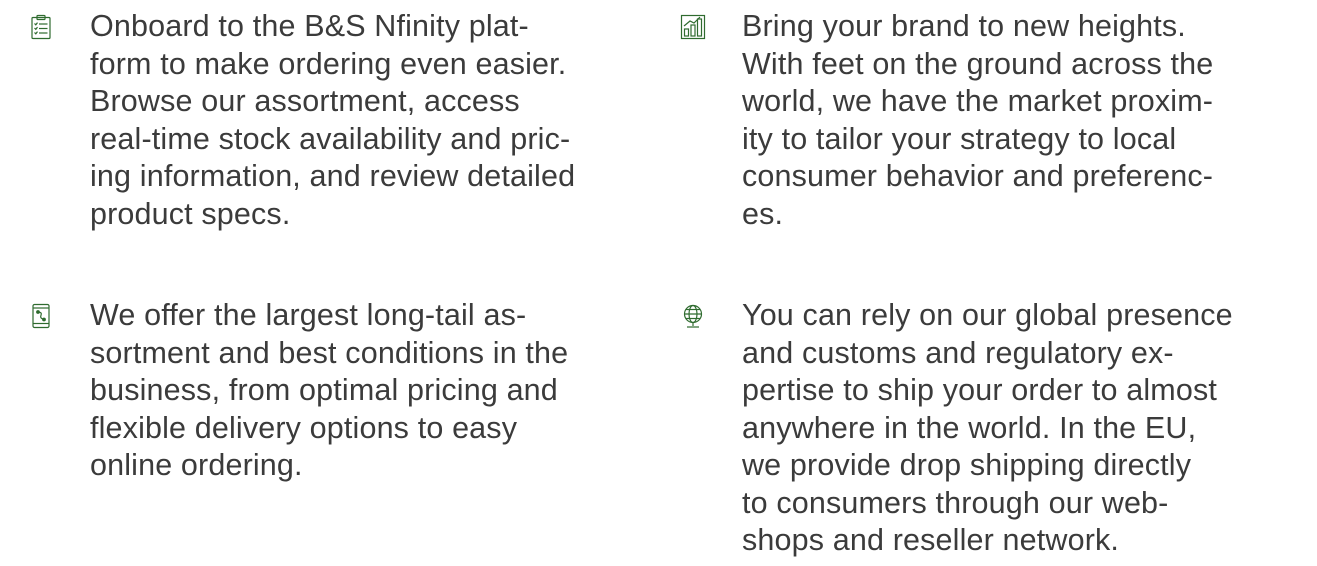  Describe the element at coordinates (693, 316) in the screenshot. I see `globe-icon` at that location.